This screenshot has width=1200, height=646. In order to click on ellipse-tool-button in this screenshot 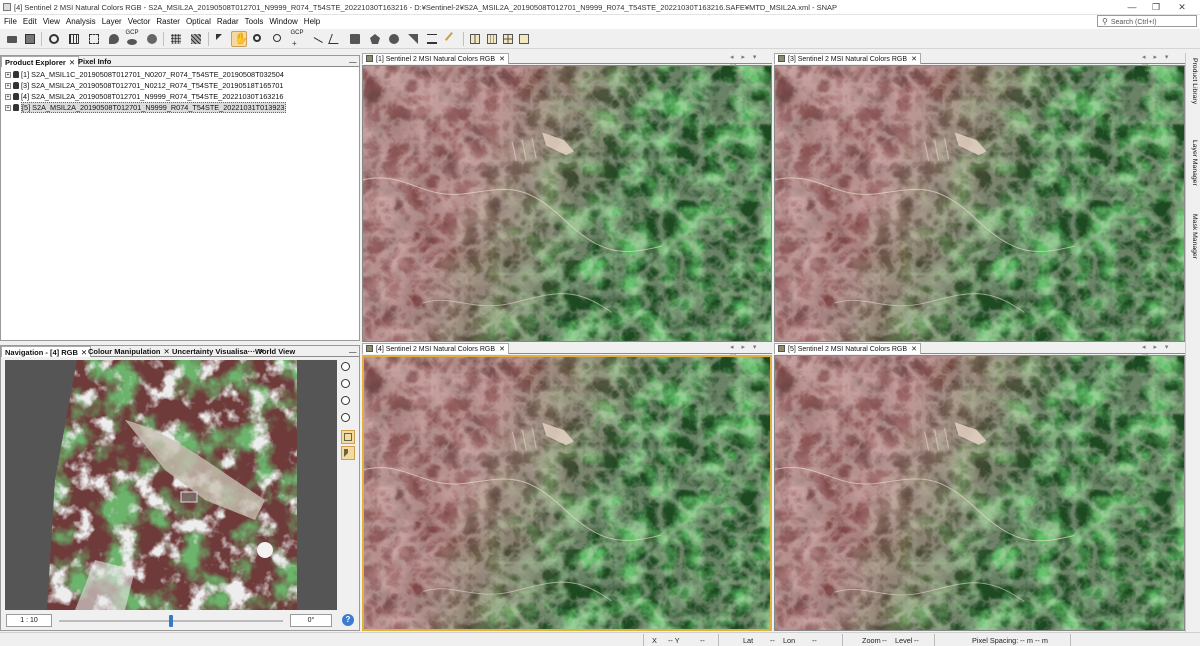, I will do `click(394, 39)`.